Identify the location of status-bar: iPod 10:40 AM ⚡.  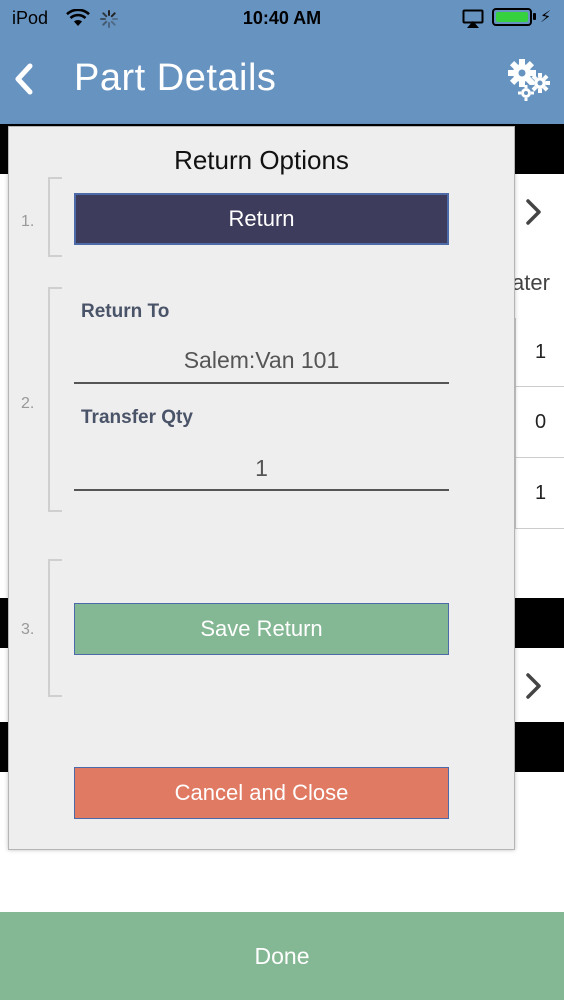
(282, 19).